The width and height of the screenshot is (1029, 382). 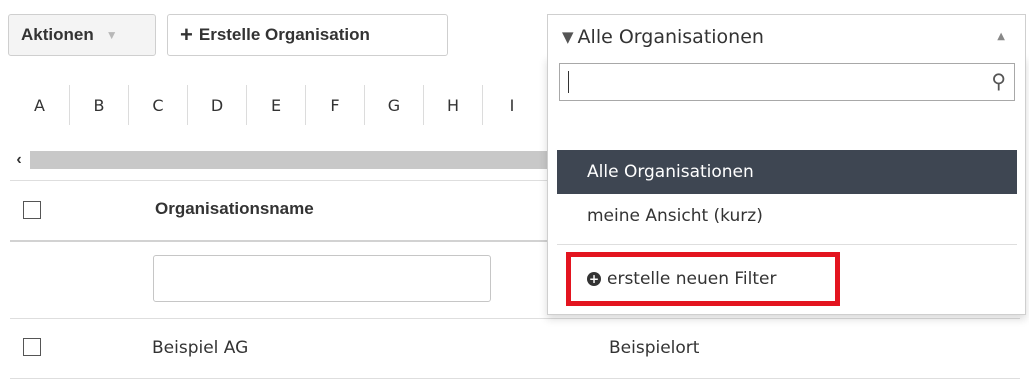 I want to click on create-new-filter-button: + erstelle neuen Filter, so click(x=703, y=279).